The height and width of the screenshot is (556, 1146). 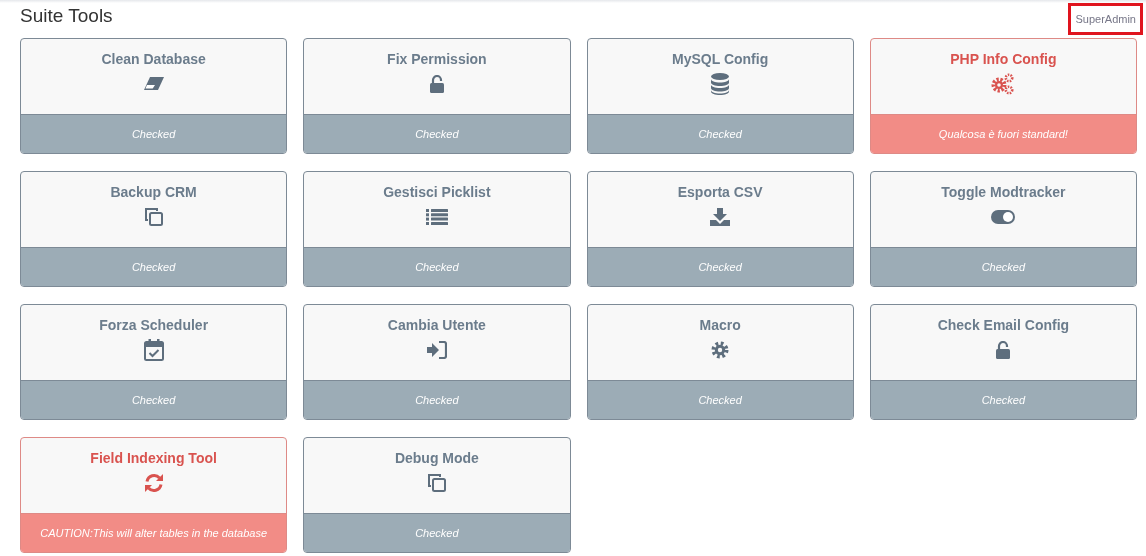 I want to click on tool-card: PHP Info Config Qualcosa è fuori standard!, so click(x=1003, y=96).